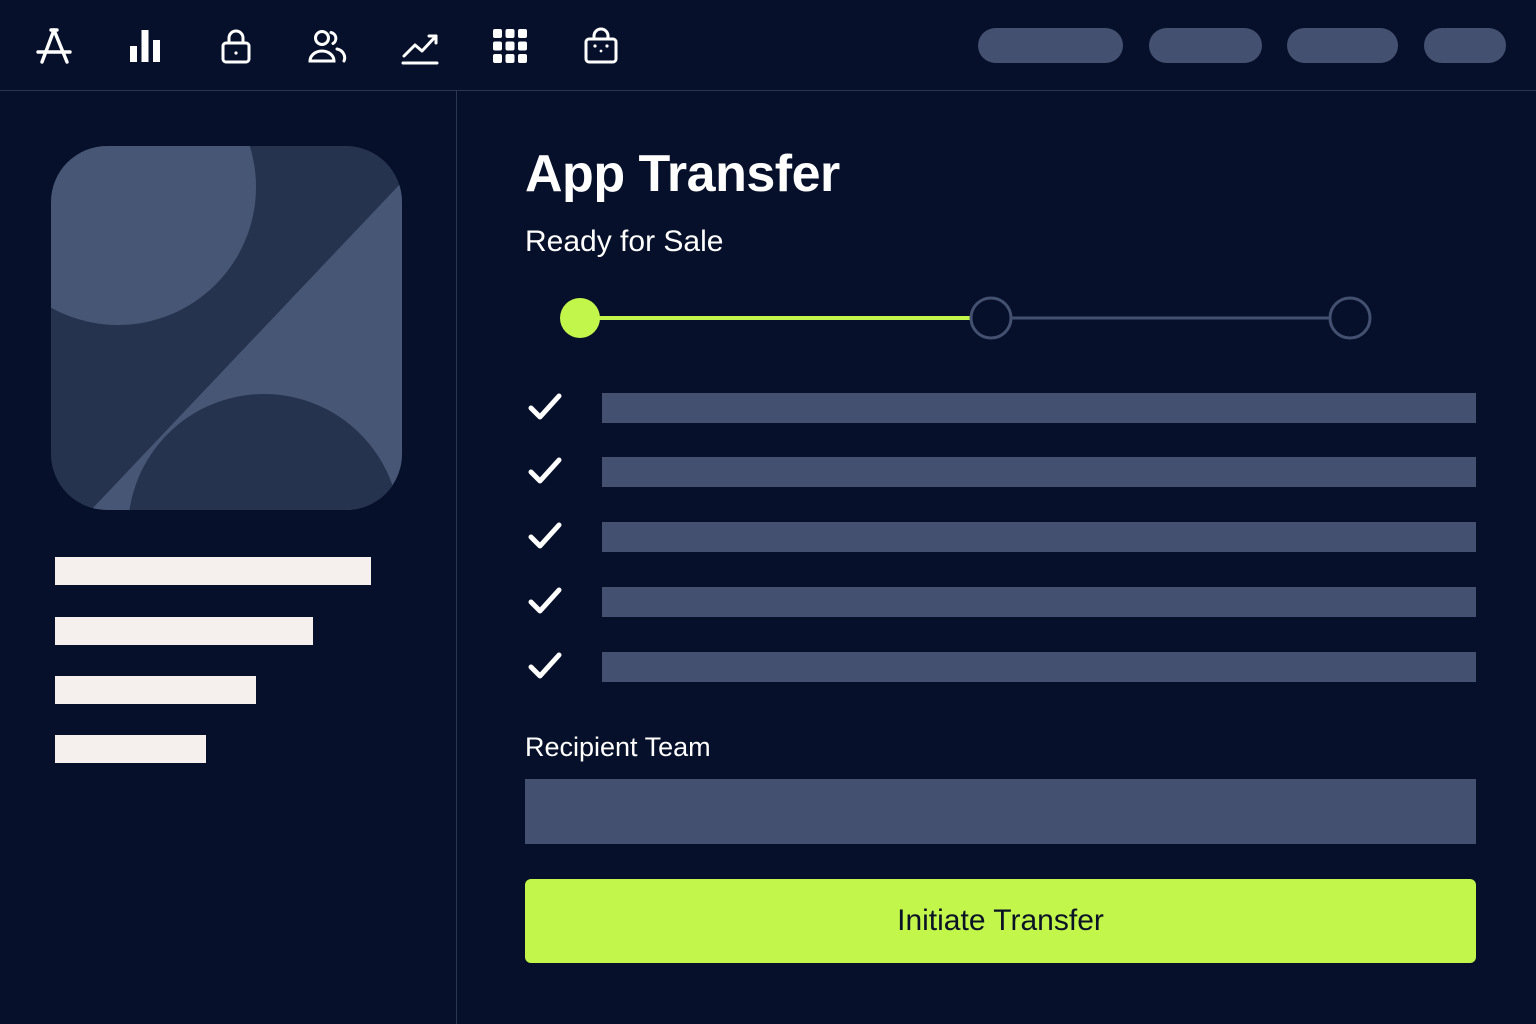 This screenshot has width=1536, height=1024. Describe the element at coordinates (624, 241) in the screenshot. I see `app-status: Ready for Sale` at that location.